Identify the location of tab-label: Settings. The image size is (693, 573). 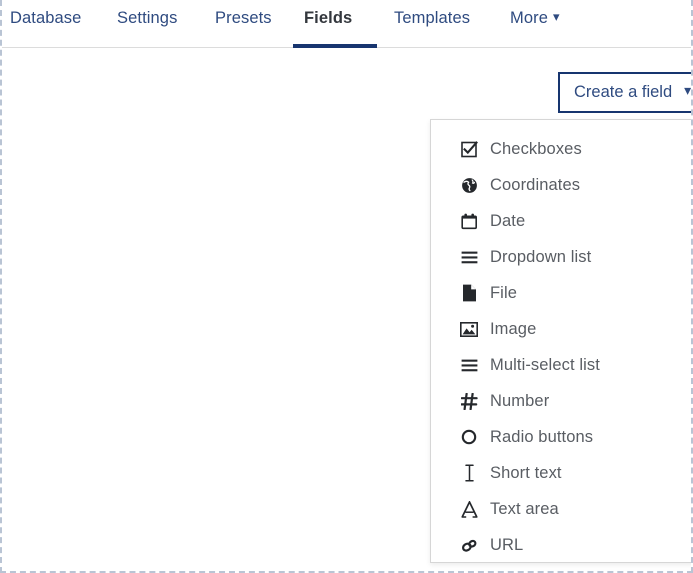
(147, 18).